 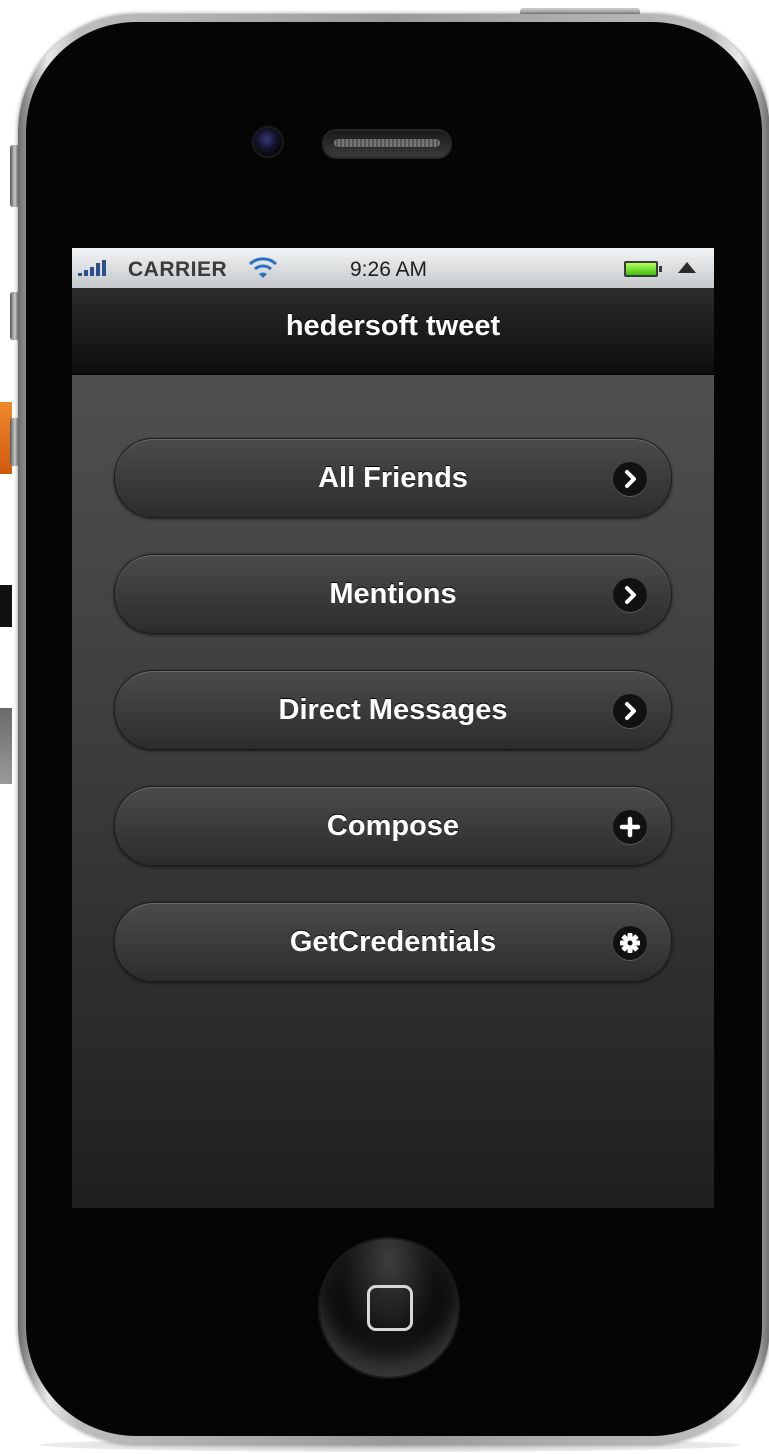 I want to click on speaker-mesh, so click(x=387, y=143).